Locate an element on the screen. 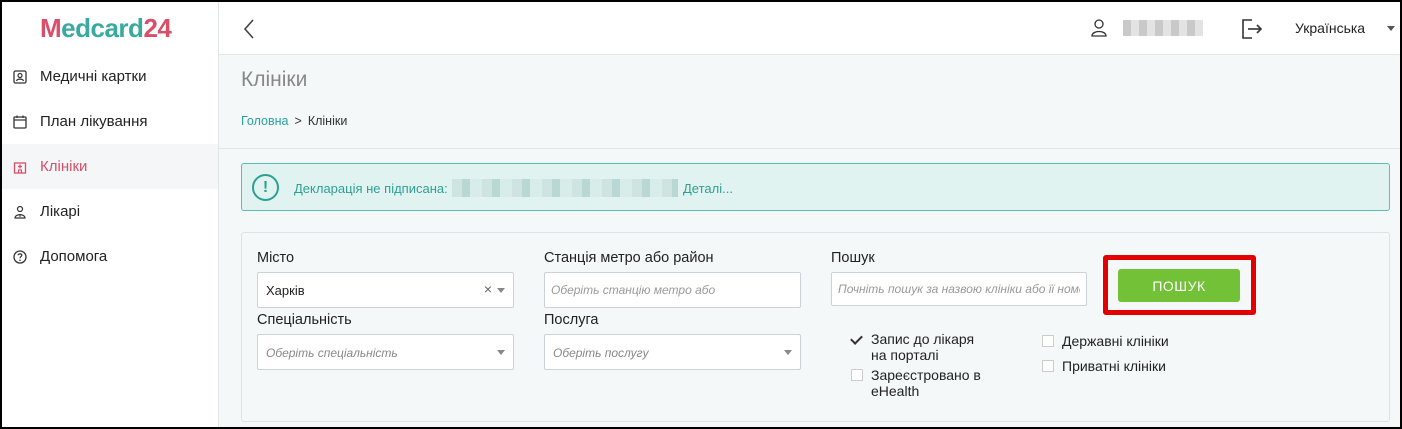 The image size is (1402, 429). help-icon is located at coordinates (20, 257).